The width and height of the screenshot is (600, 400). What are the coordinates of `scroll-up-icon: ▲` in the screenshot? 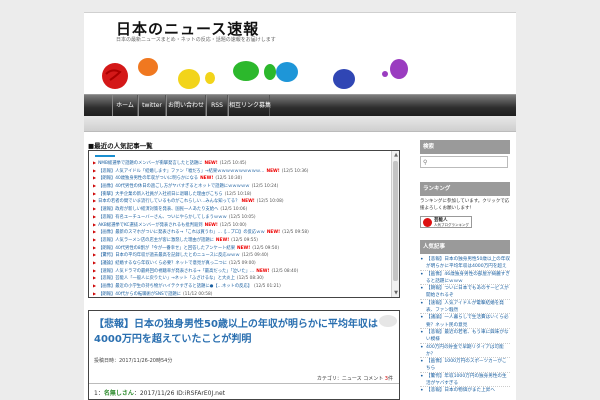 It's located at (395, 155).